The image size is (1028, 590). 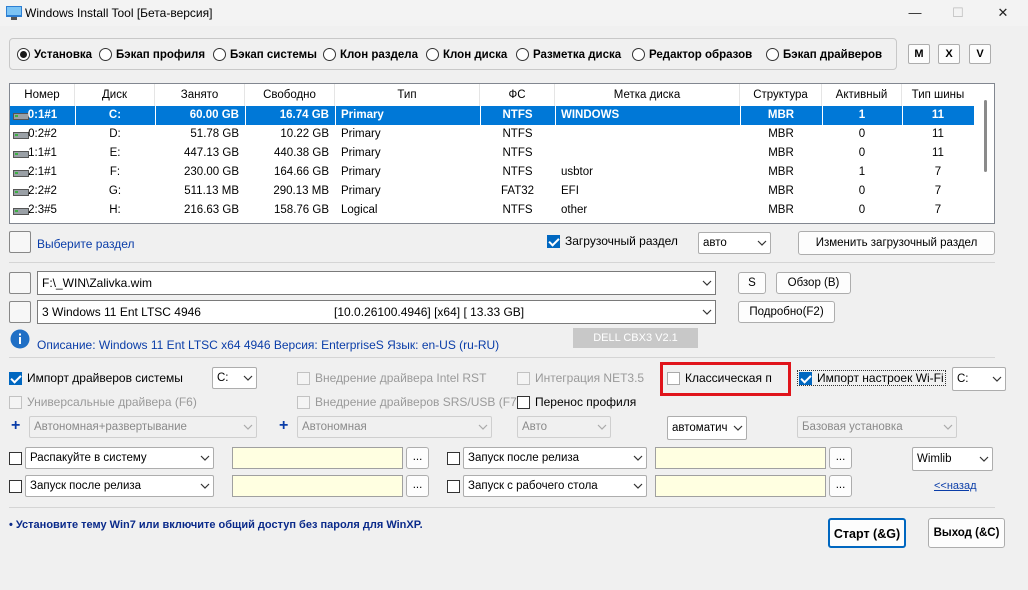 I want to click on table-cell: 0, so click(x=862, y=153).